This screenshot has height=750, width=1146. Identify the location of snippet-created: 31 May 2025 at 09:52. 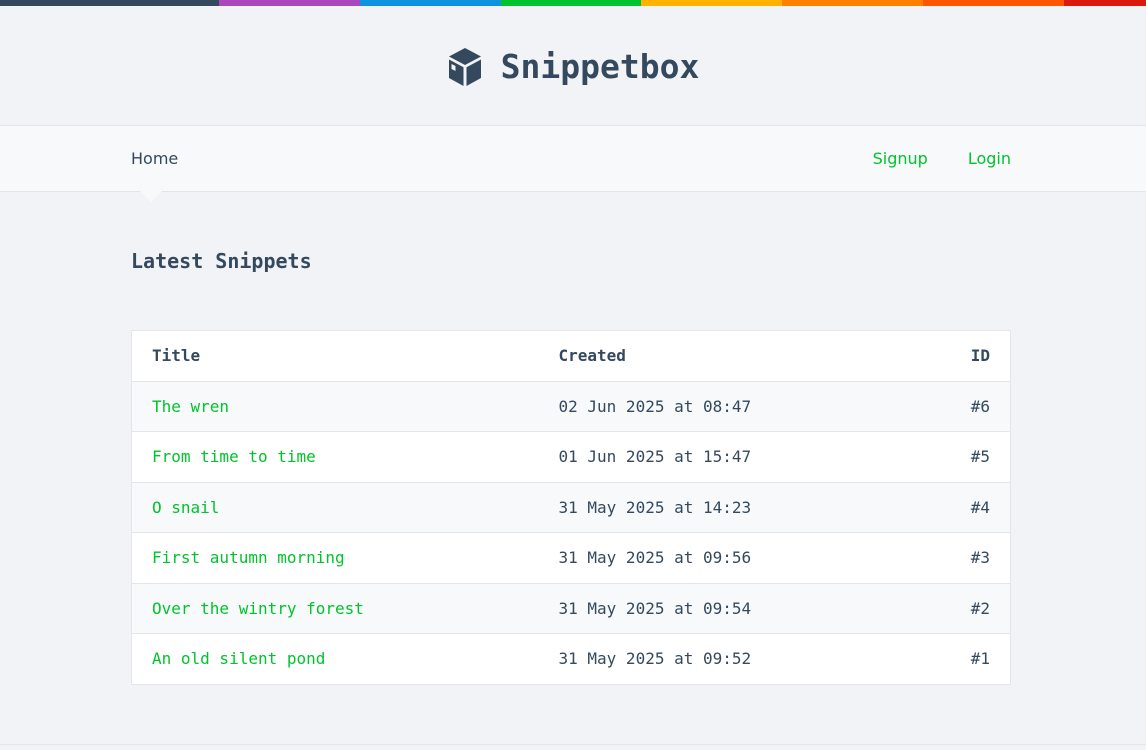
(688, 658).